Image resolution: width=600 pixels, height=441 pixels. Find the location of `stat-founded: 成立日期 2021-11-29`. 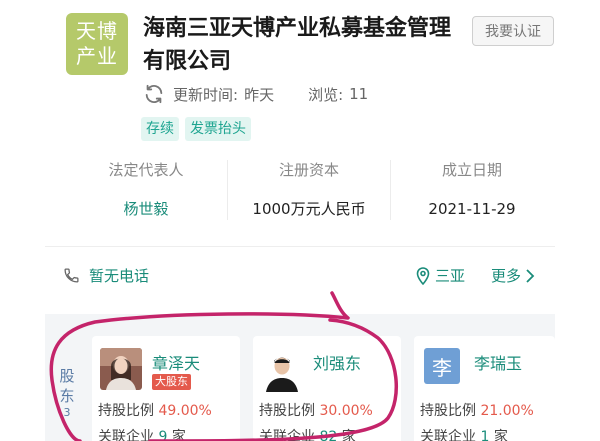

stat-founded: 成立日期 2021-11-29 is located at coordinates (472, 190).